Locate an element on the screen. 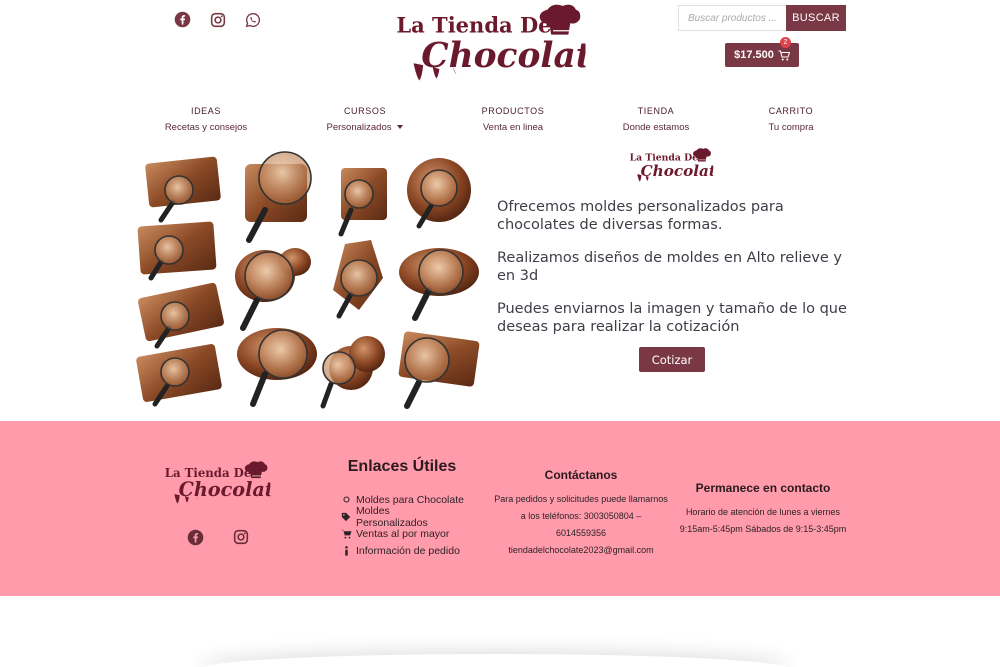  cart-count-badge: 2 is located at coordinates (785, 42).